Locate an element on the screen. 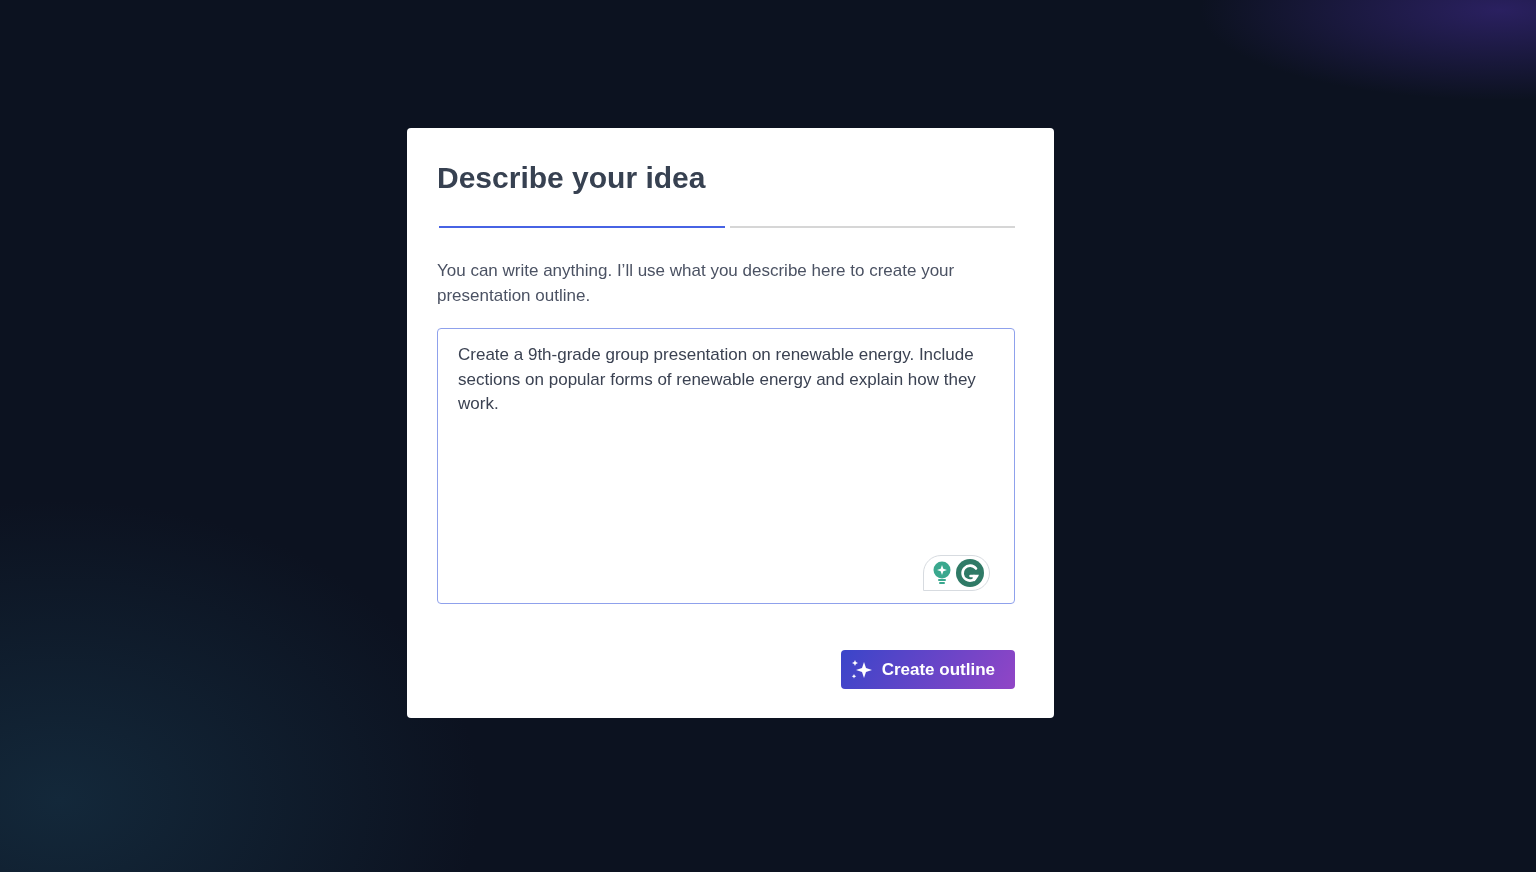 The image size is (1536, 872). idea-textarea: Create a 9th-grade group presentation on renewable energy. Include sections on popular forms of renewable energy and explain how they work. is located at coordinates (726, 466).